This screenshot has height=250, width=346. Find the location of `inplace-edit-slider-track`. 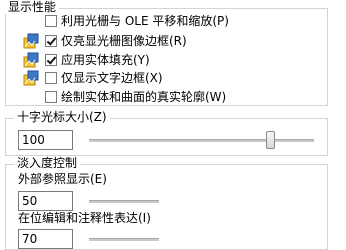

inplace-edit-slider-track is located at coordinates (124, 239).